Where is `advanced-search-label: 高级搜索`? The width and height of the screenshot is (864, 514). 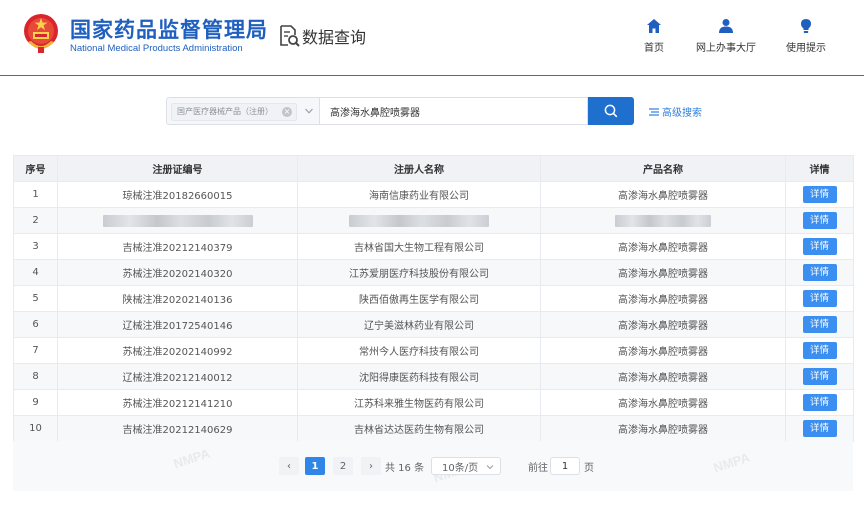 advanced-search-label: 高级搜索 is located at coordinates (682, 113).